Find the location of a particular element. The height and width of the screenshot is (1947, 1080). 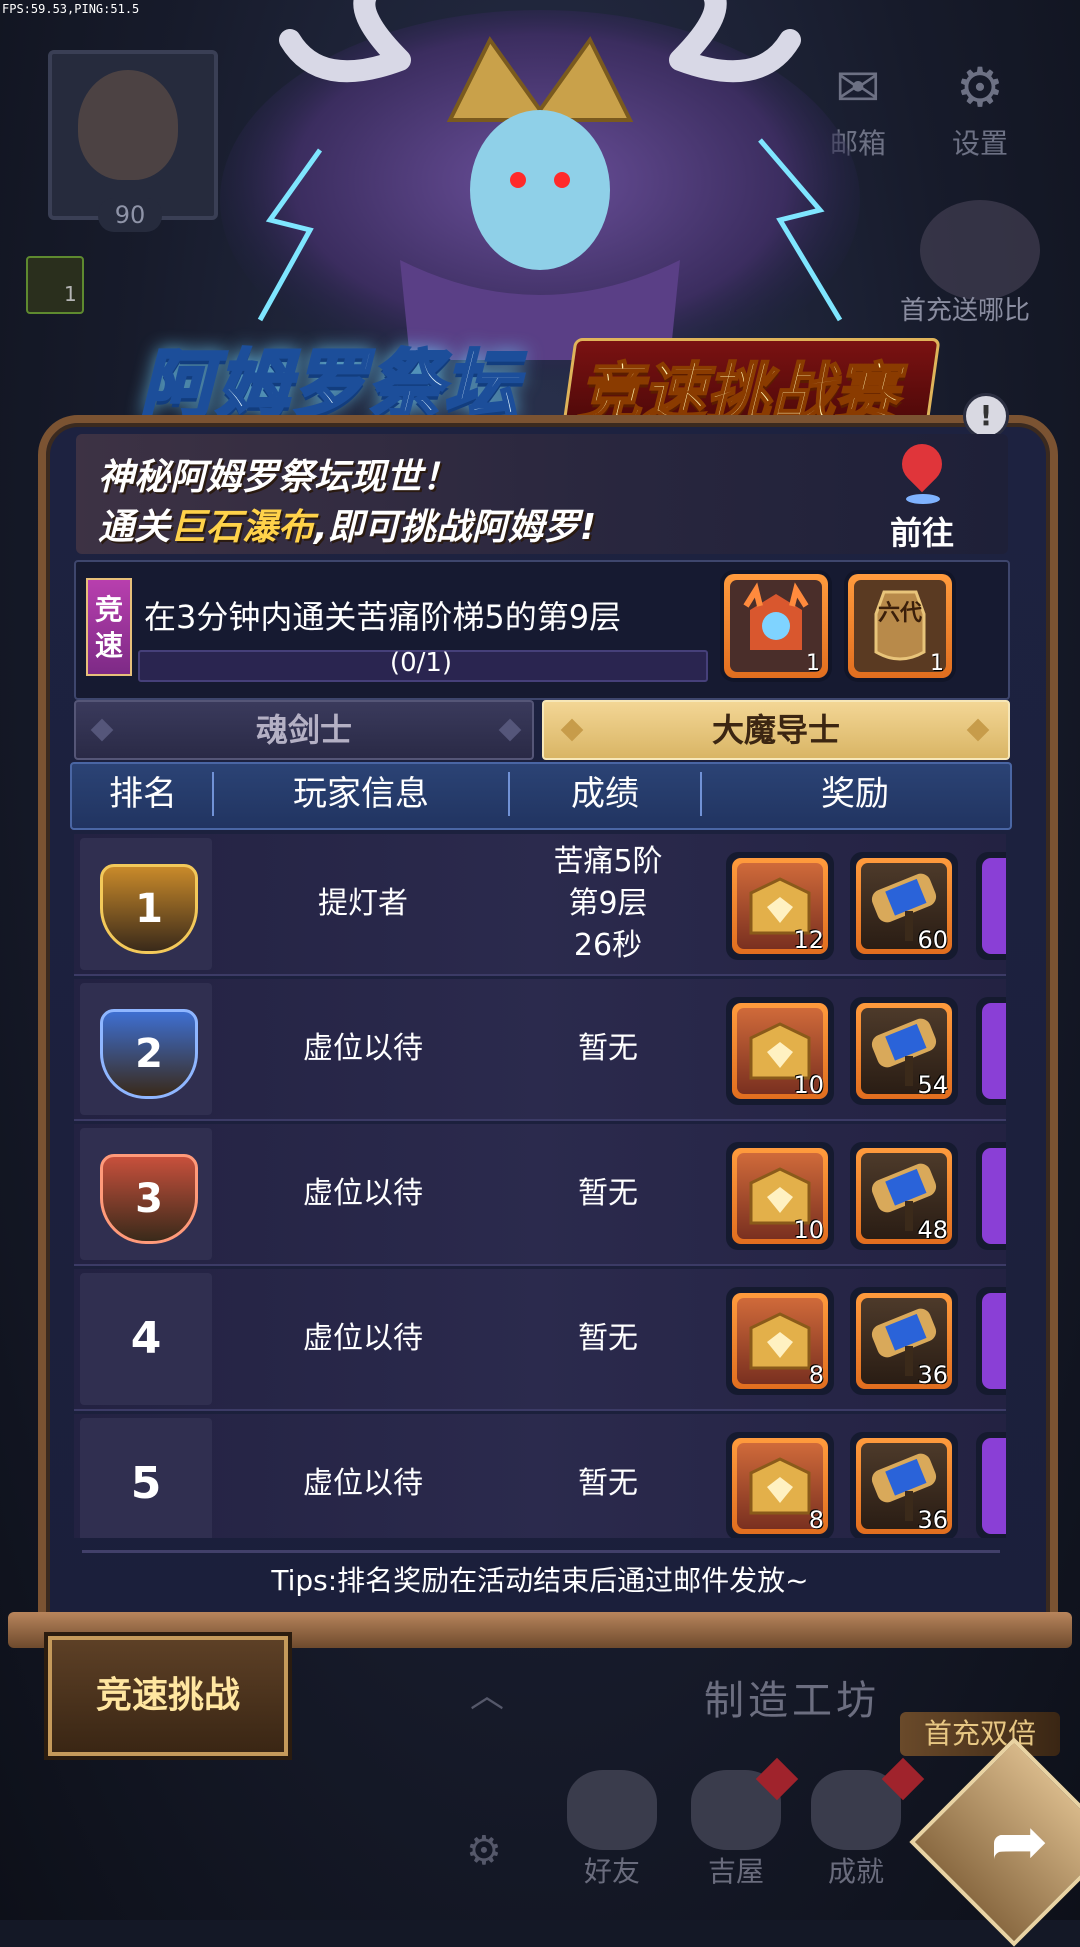

intro-highlight-location: 巨石瀑布 is located at coordinates (242, 527).